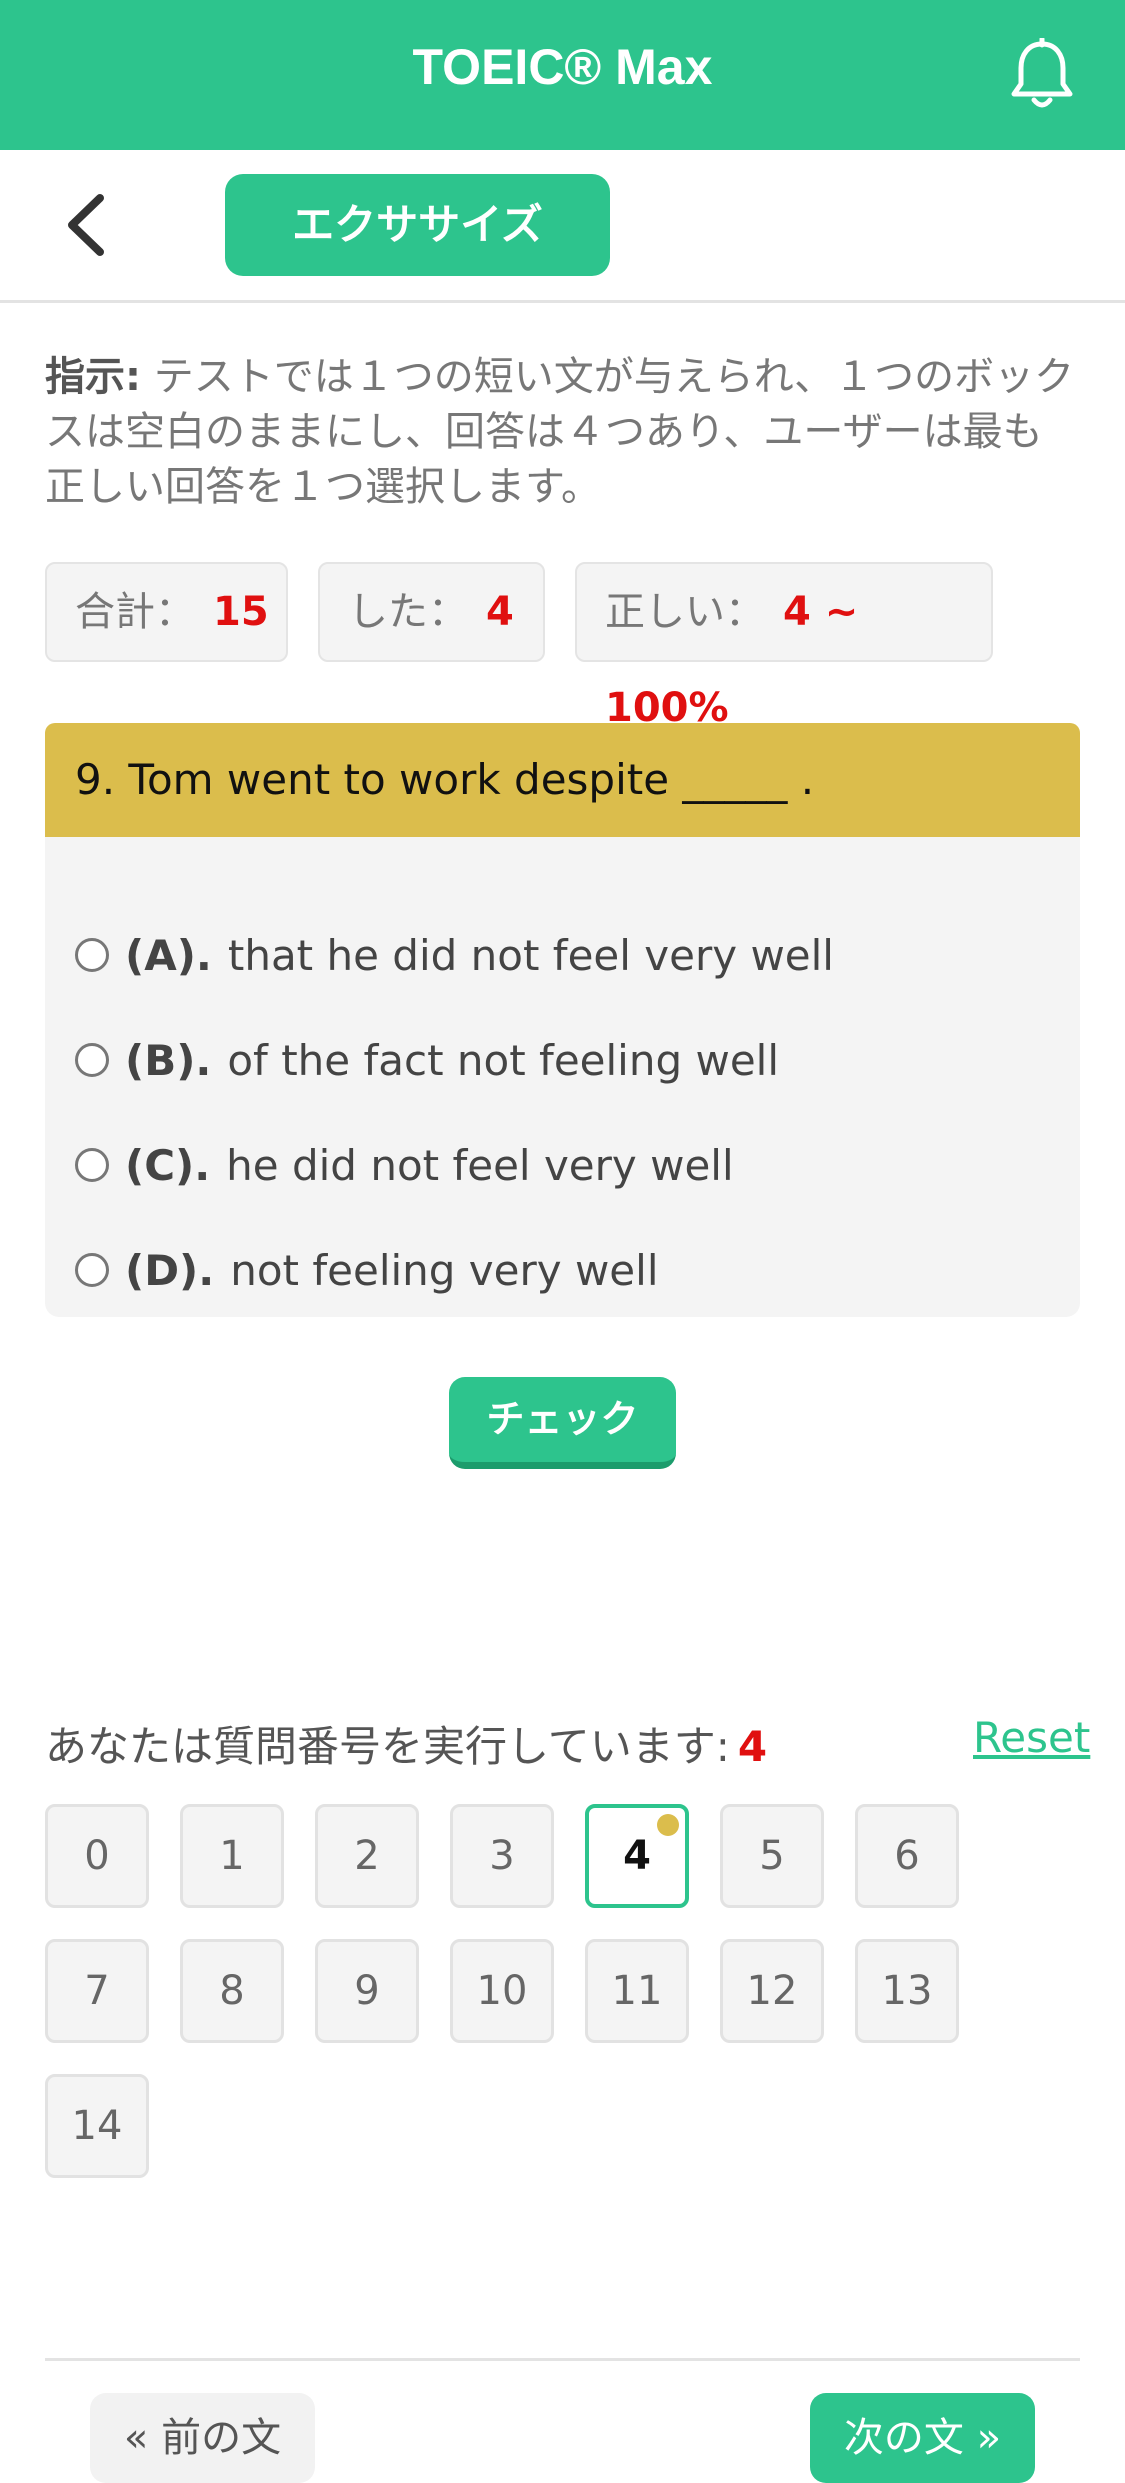 This screenshot has height=2483, width=1125. What do you see at coordinates (502, 1991) in the screenshot?
I see `question-number-10: 10` at bounding box center [502, 1991].